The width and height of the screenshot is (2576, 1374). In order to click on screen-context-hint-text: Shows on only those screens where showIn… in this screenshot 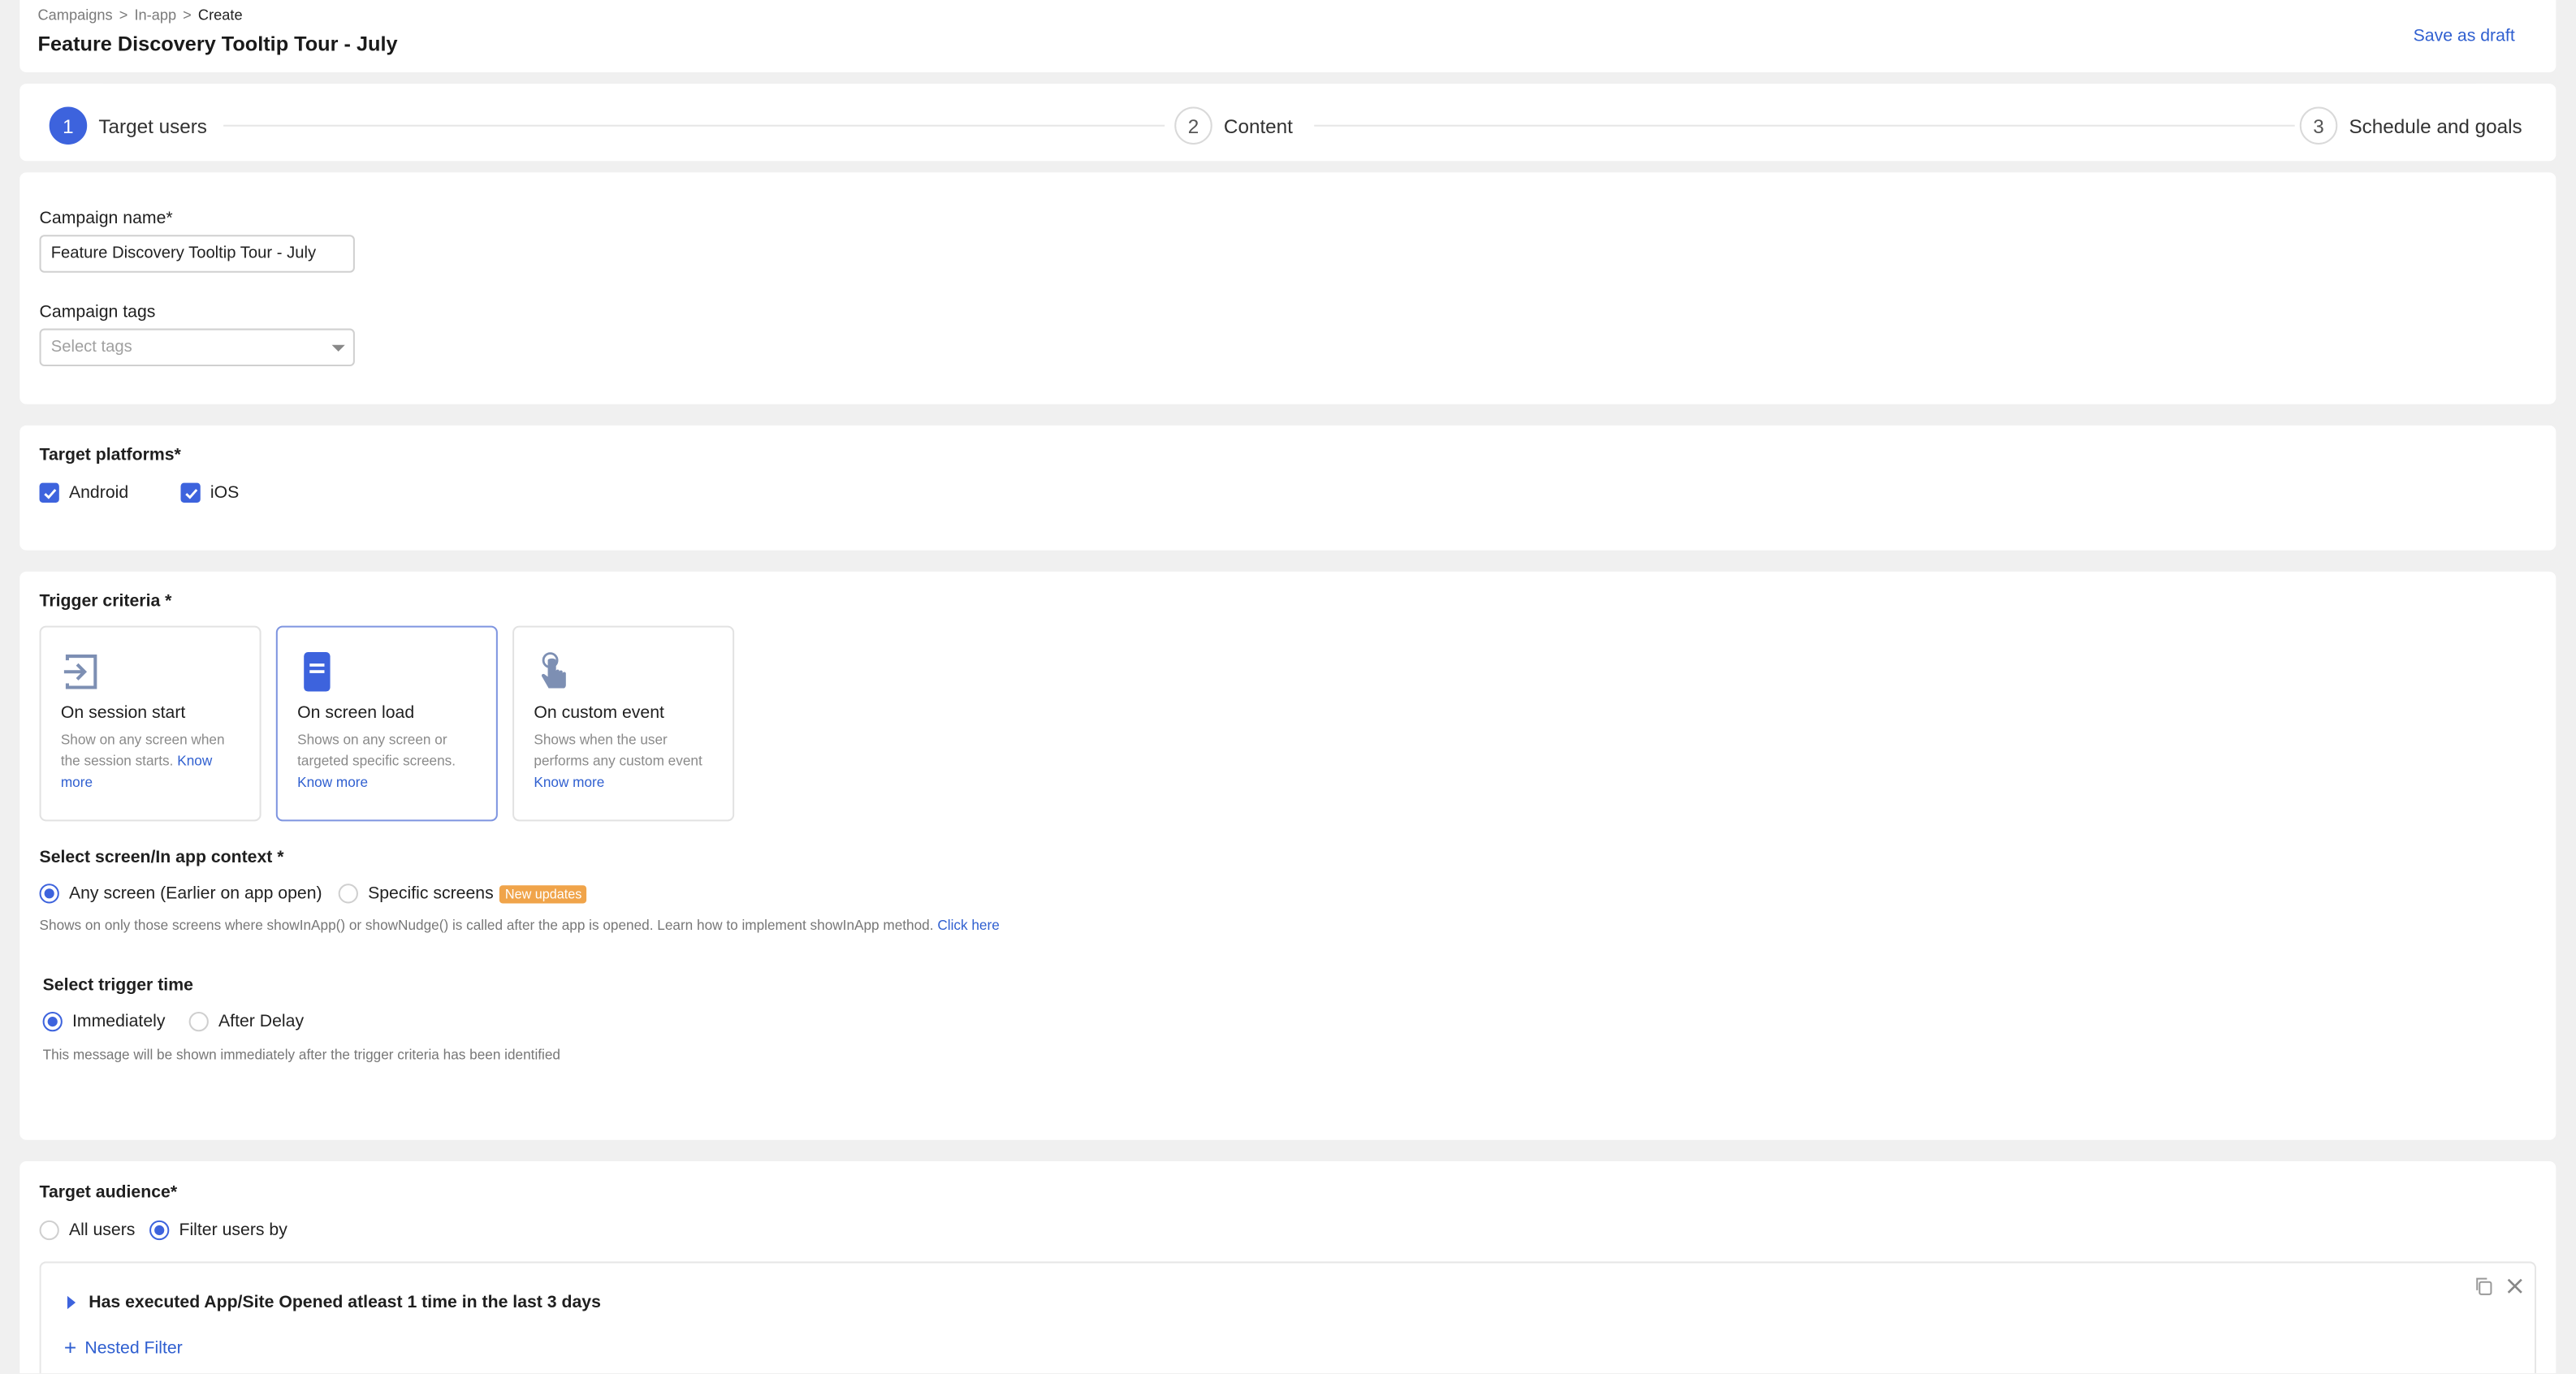, I will do `click(487, 924)`.